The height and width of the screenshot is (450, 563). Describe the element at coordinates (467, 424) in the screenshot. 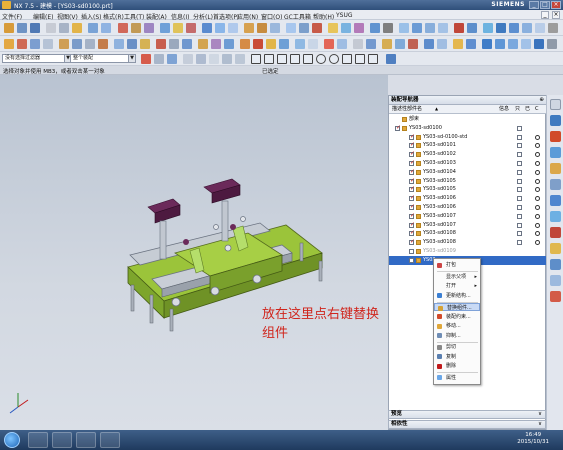

I see `section-dependencies: 相依性 ∨` at that location.